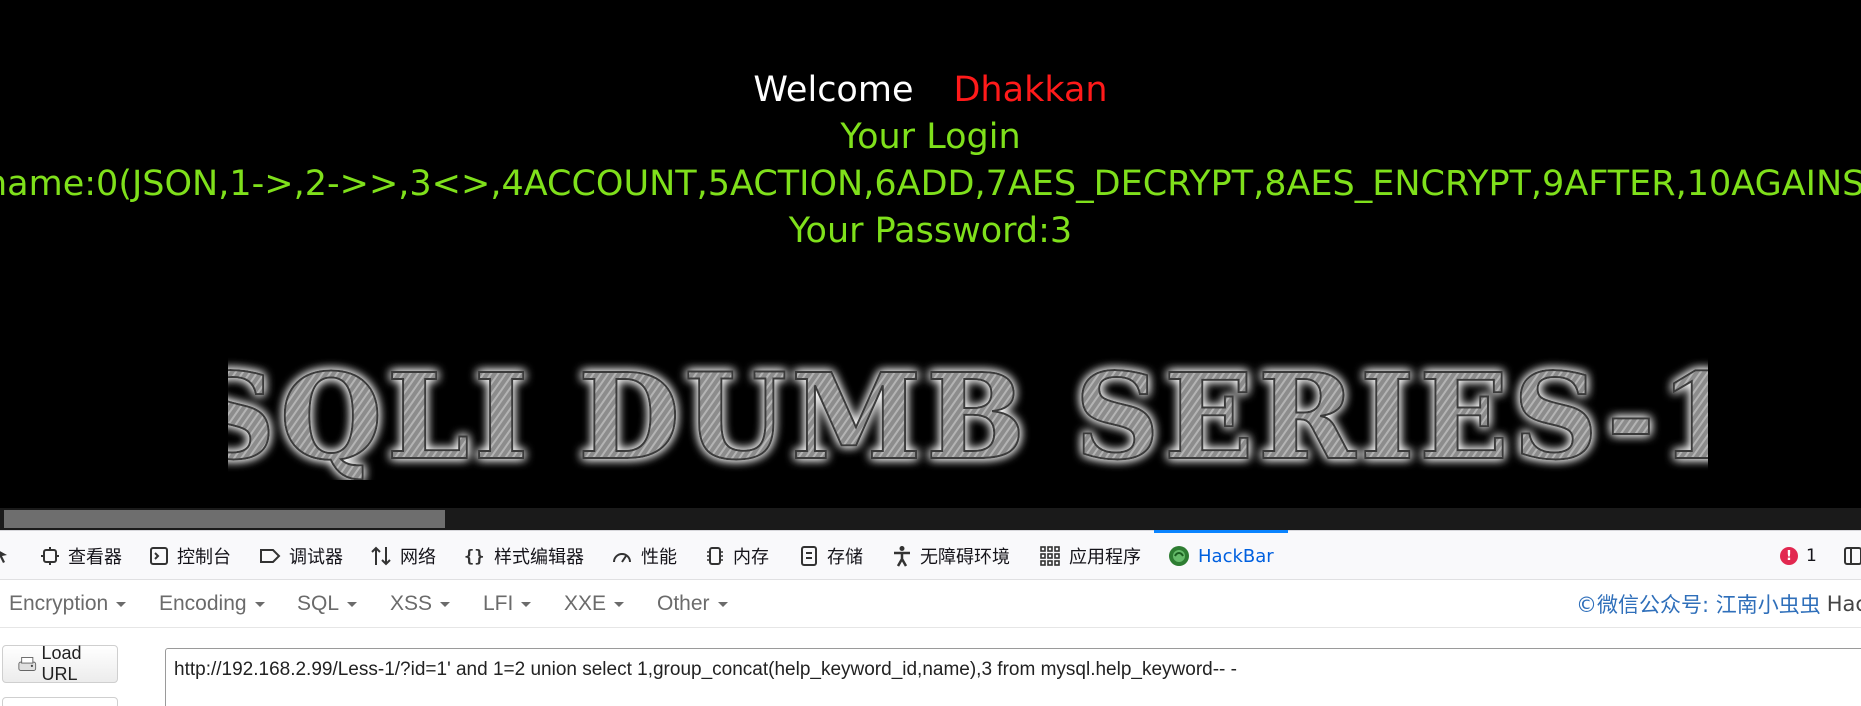 Image resolution: width=1861 pixels, height=706 pixels. Describe the element at coordinates (498, 603) in the screenshot. I see `menu-label: LFI` at that location.